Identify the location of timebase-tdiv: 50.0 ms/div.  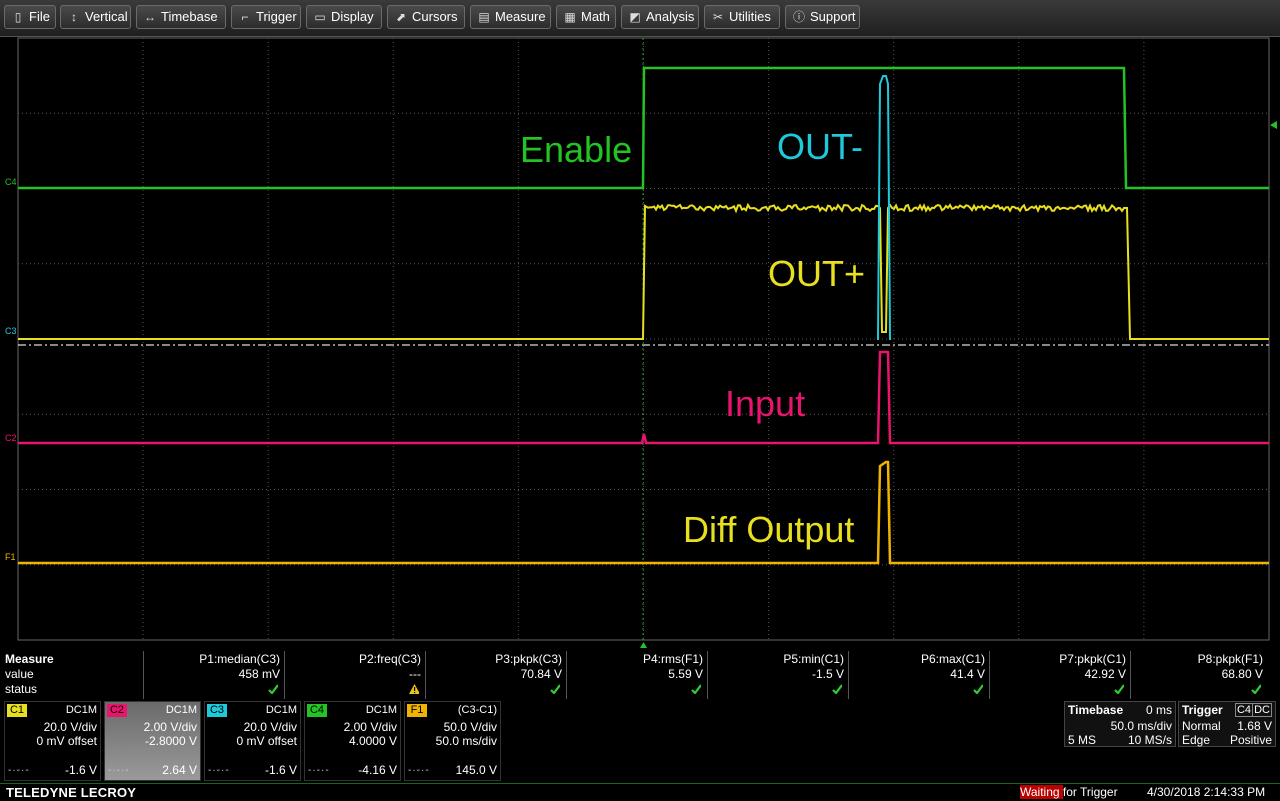
(1141, 726).